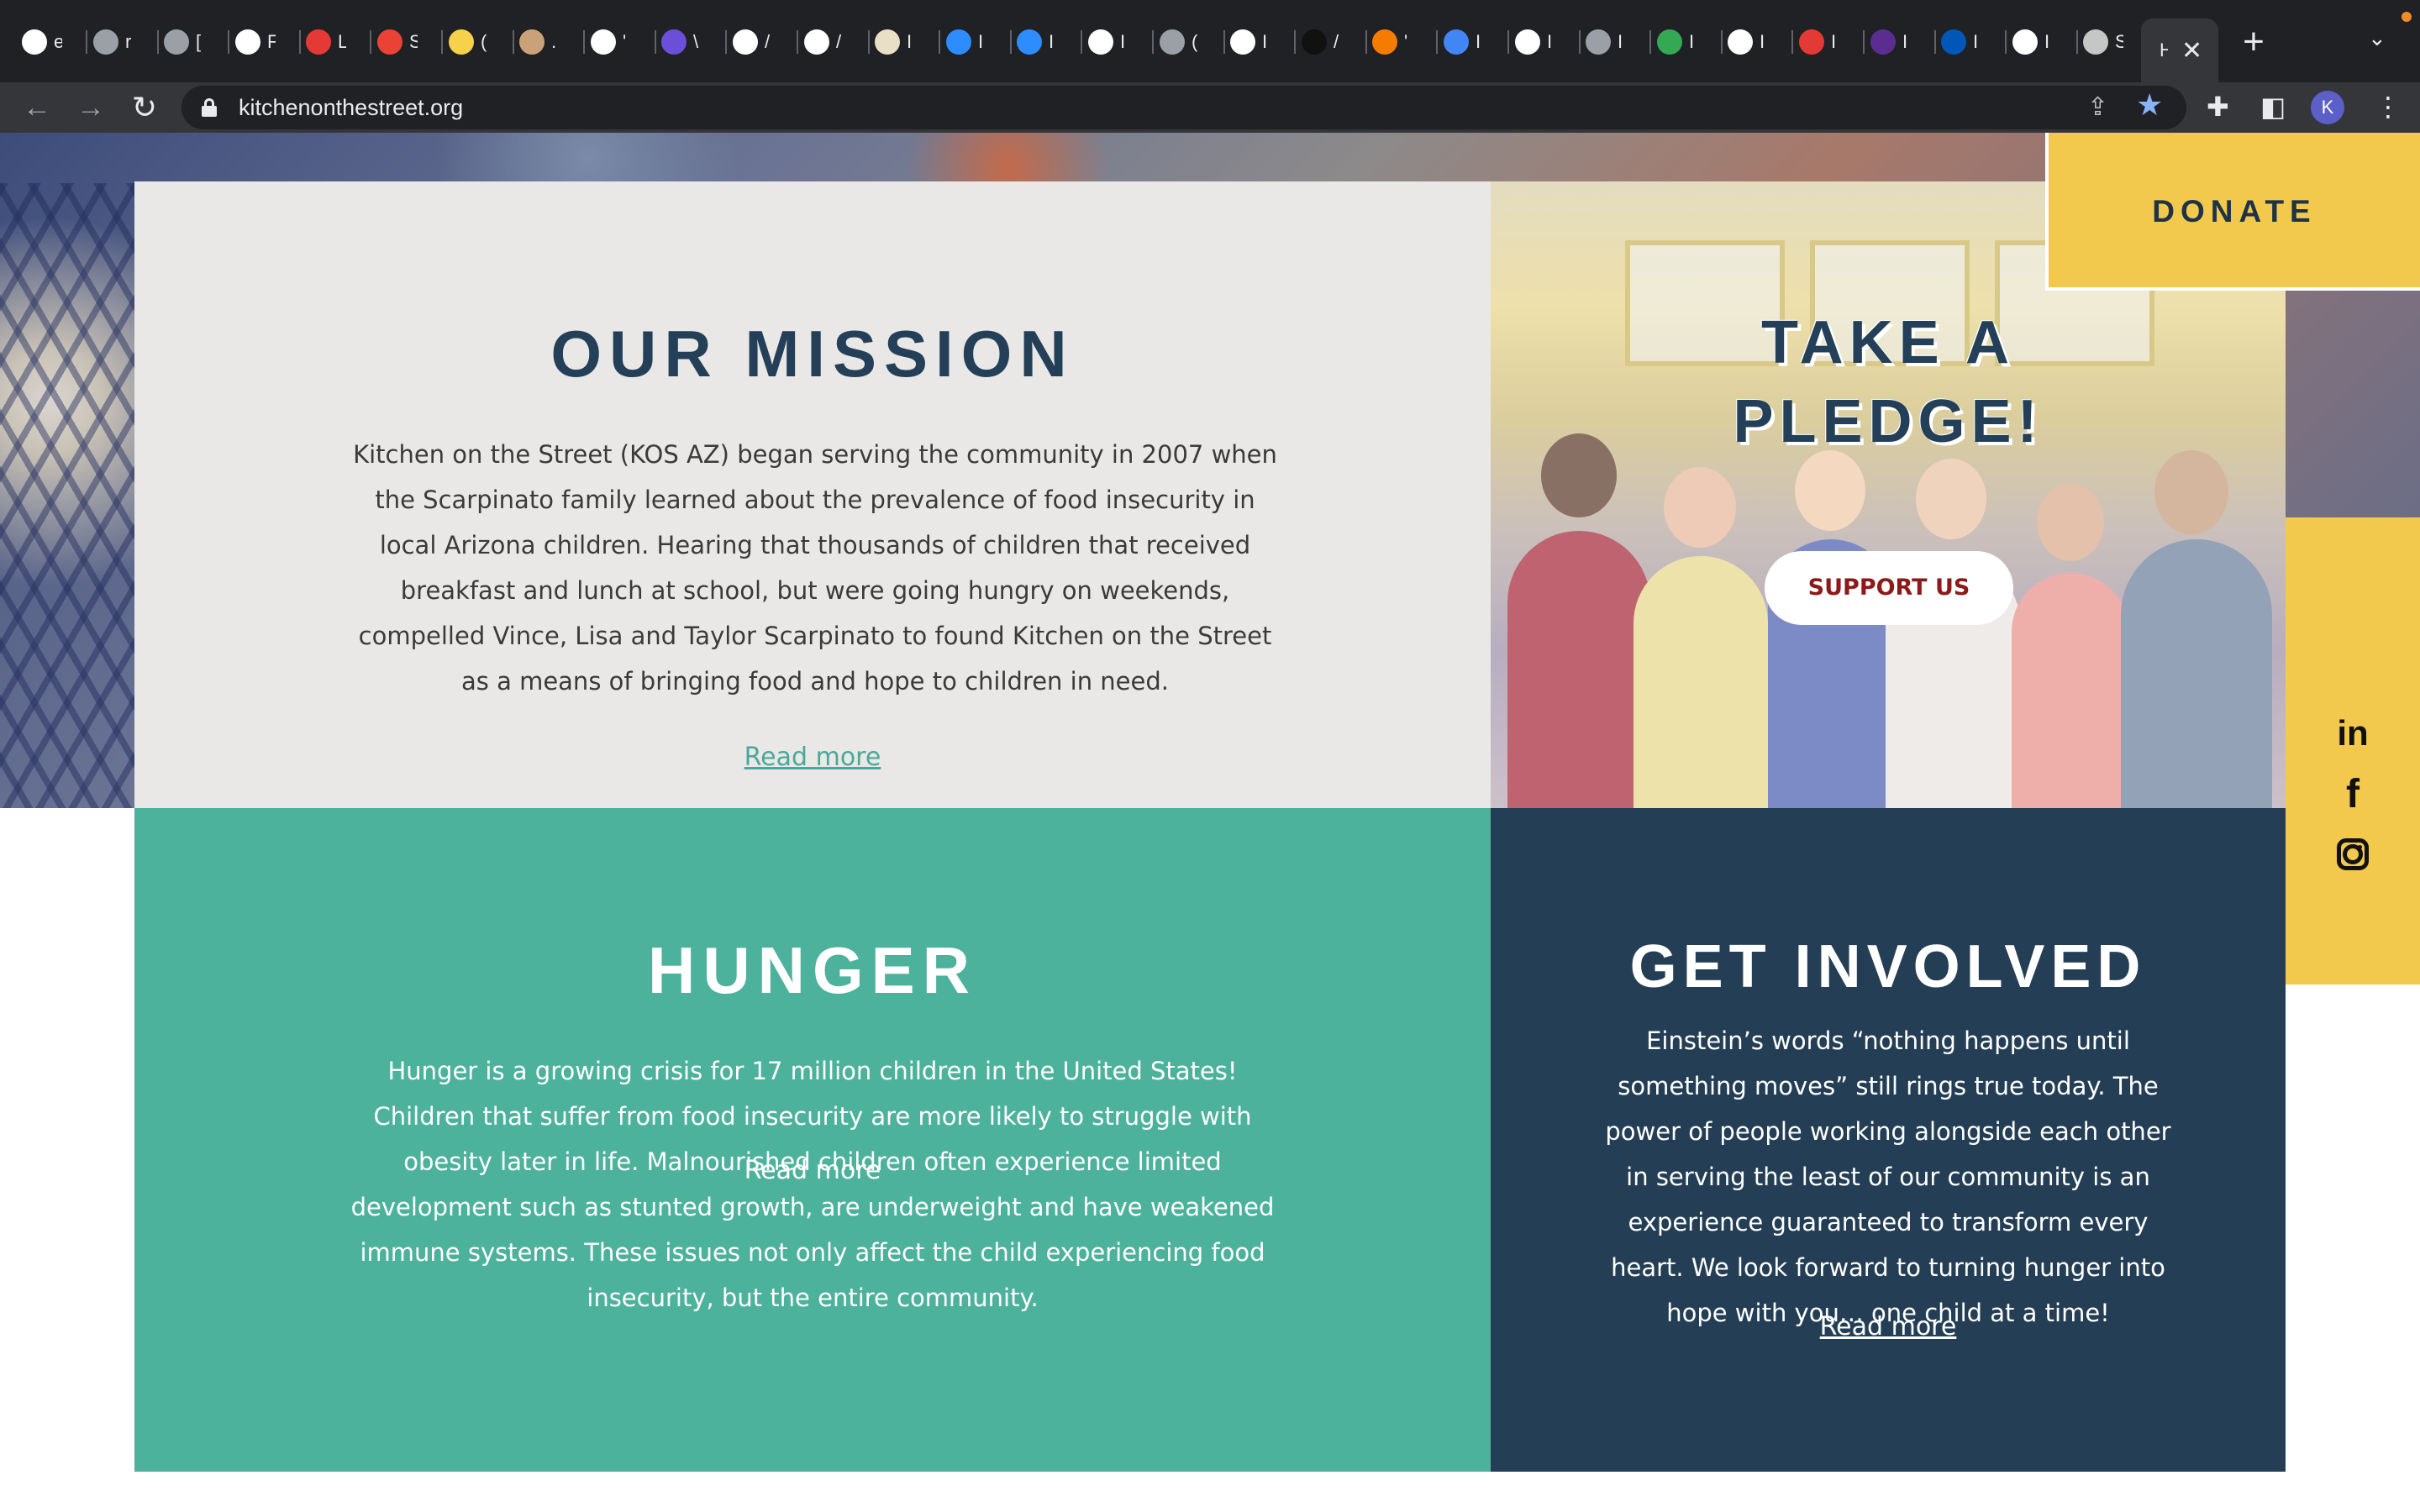 The height and width of the screenshot is (1512, 2420). I want to click on profile-avatar: K, so click(2328, 107).